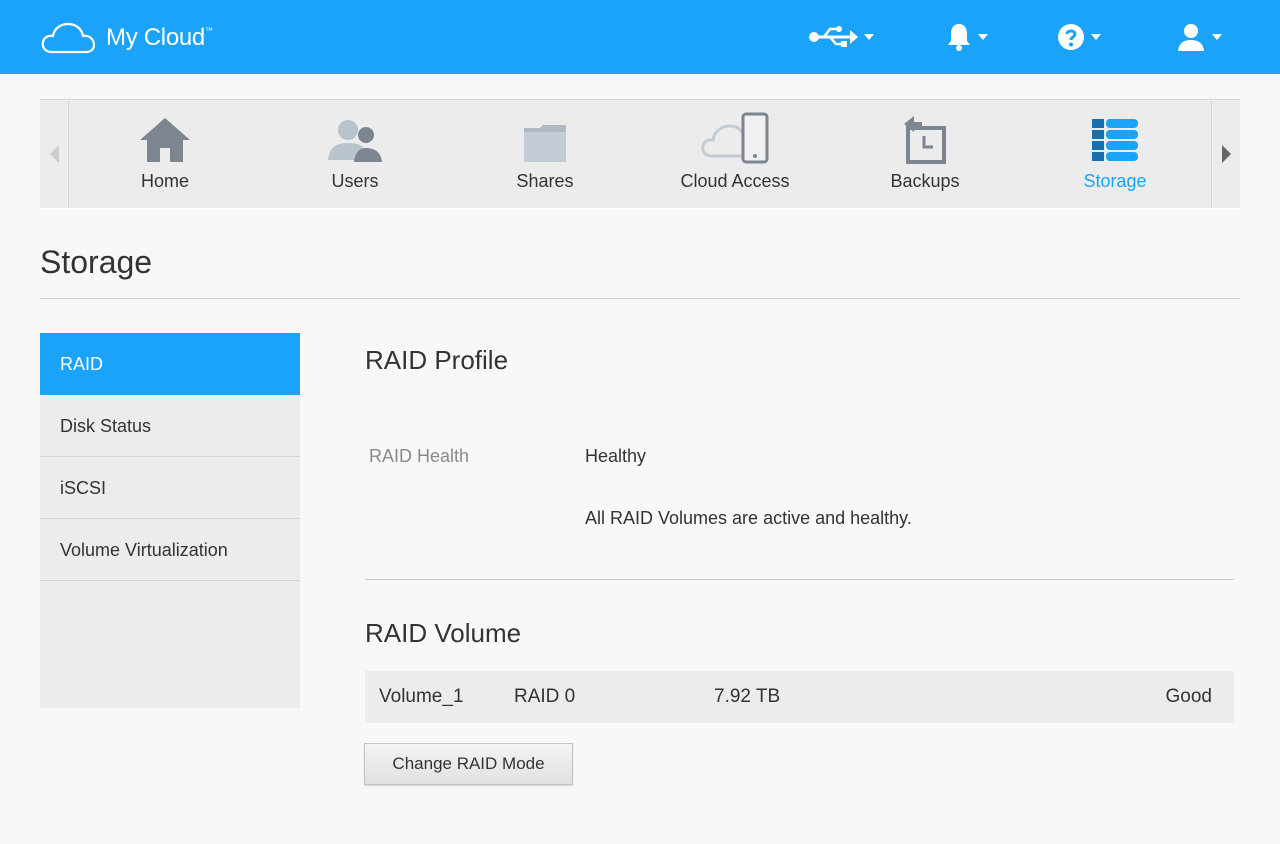 This screenshot has width=1280, height=844. What do you see at coordinates (748, 518) in the screenshot?
I see `raid-health-description: All RAID Volumes are active and healthy.` at bounding box center [748, 518].